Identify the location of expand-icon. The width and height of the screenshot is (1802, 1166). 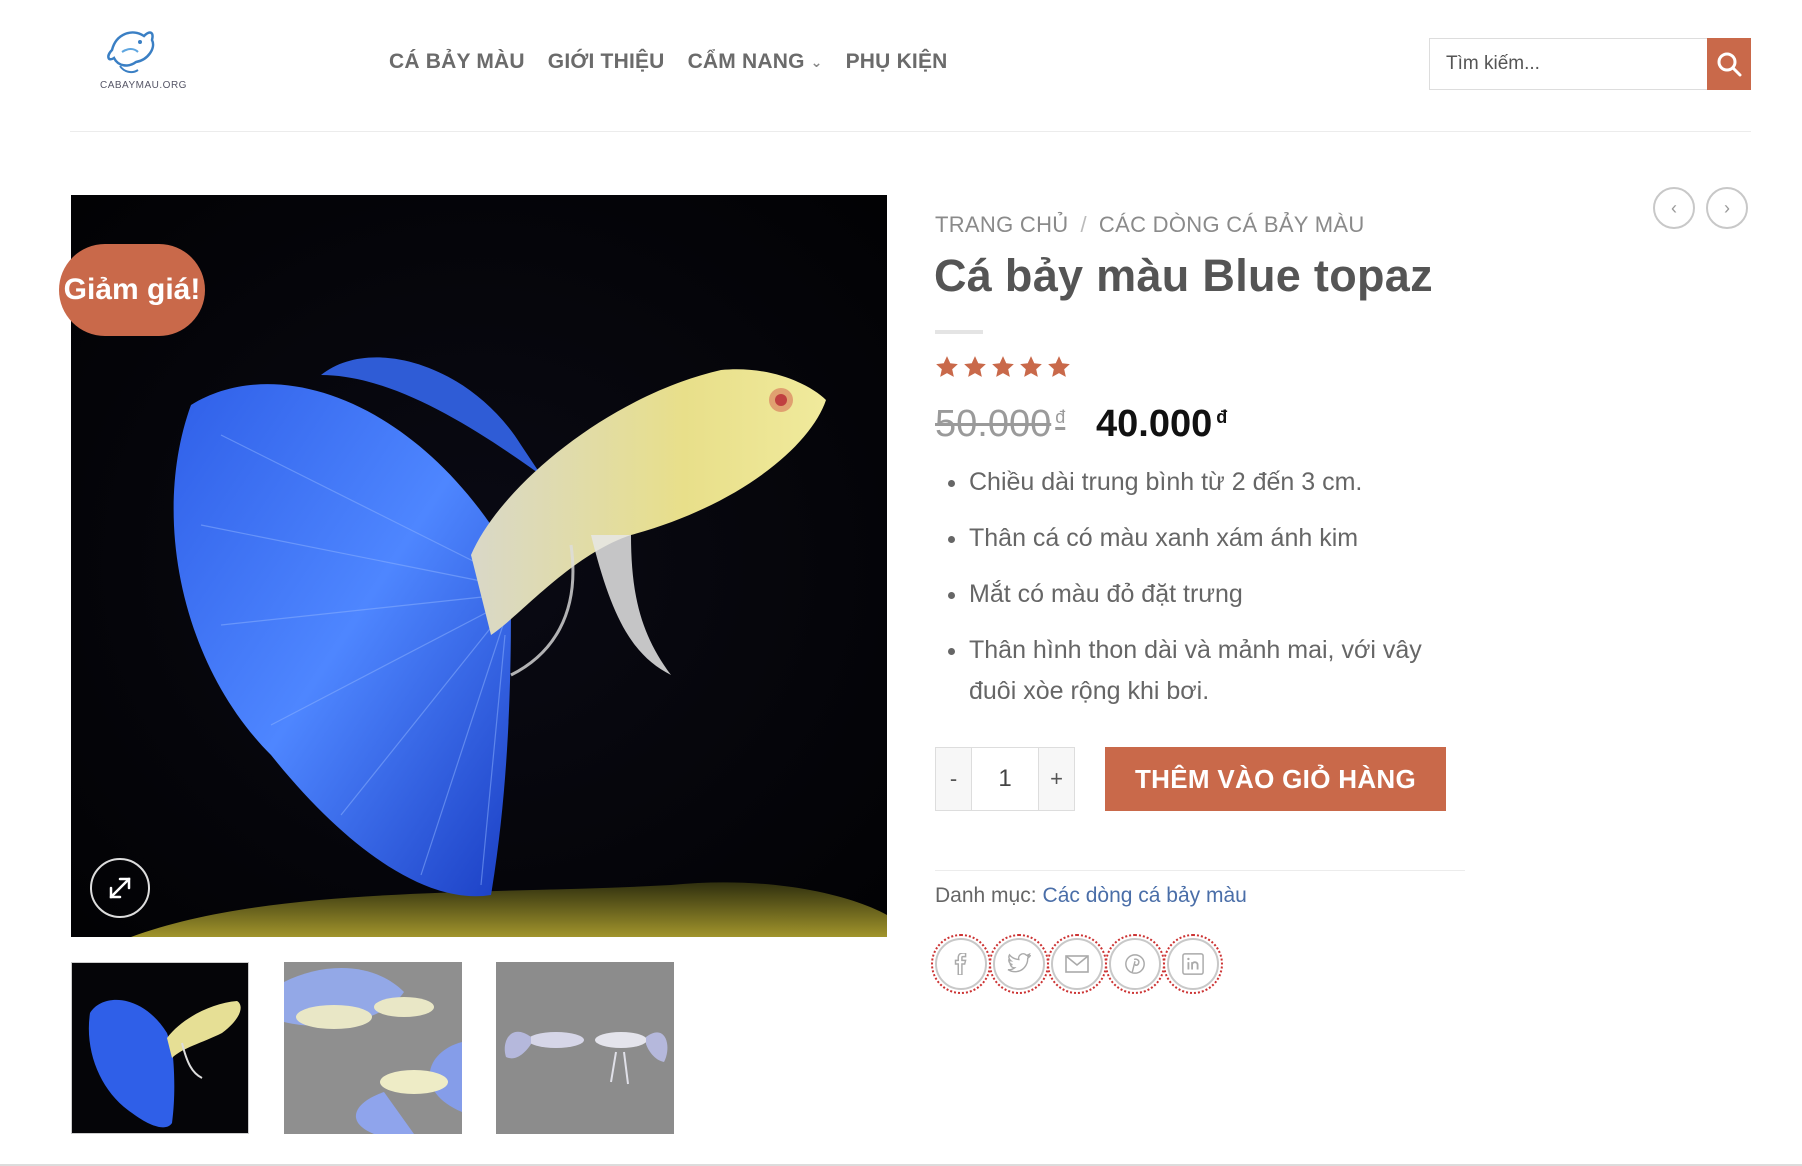
(120, 888).